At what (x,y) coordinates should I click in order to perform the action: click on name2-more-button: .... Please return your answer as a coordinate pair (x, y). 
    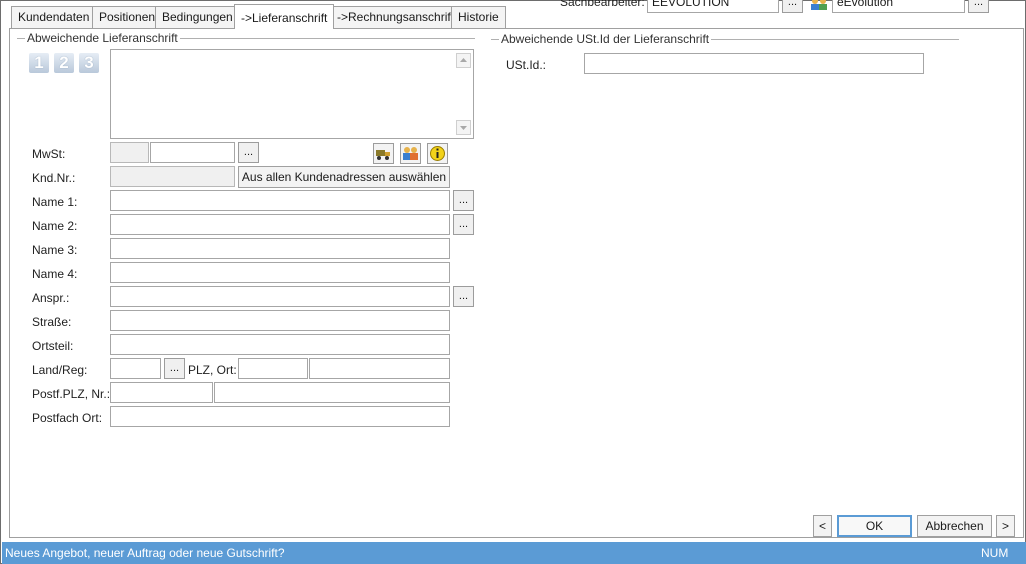
    Looking at the image, I should click on (463, 224).